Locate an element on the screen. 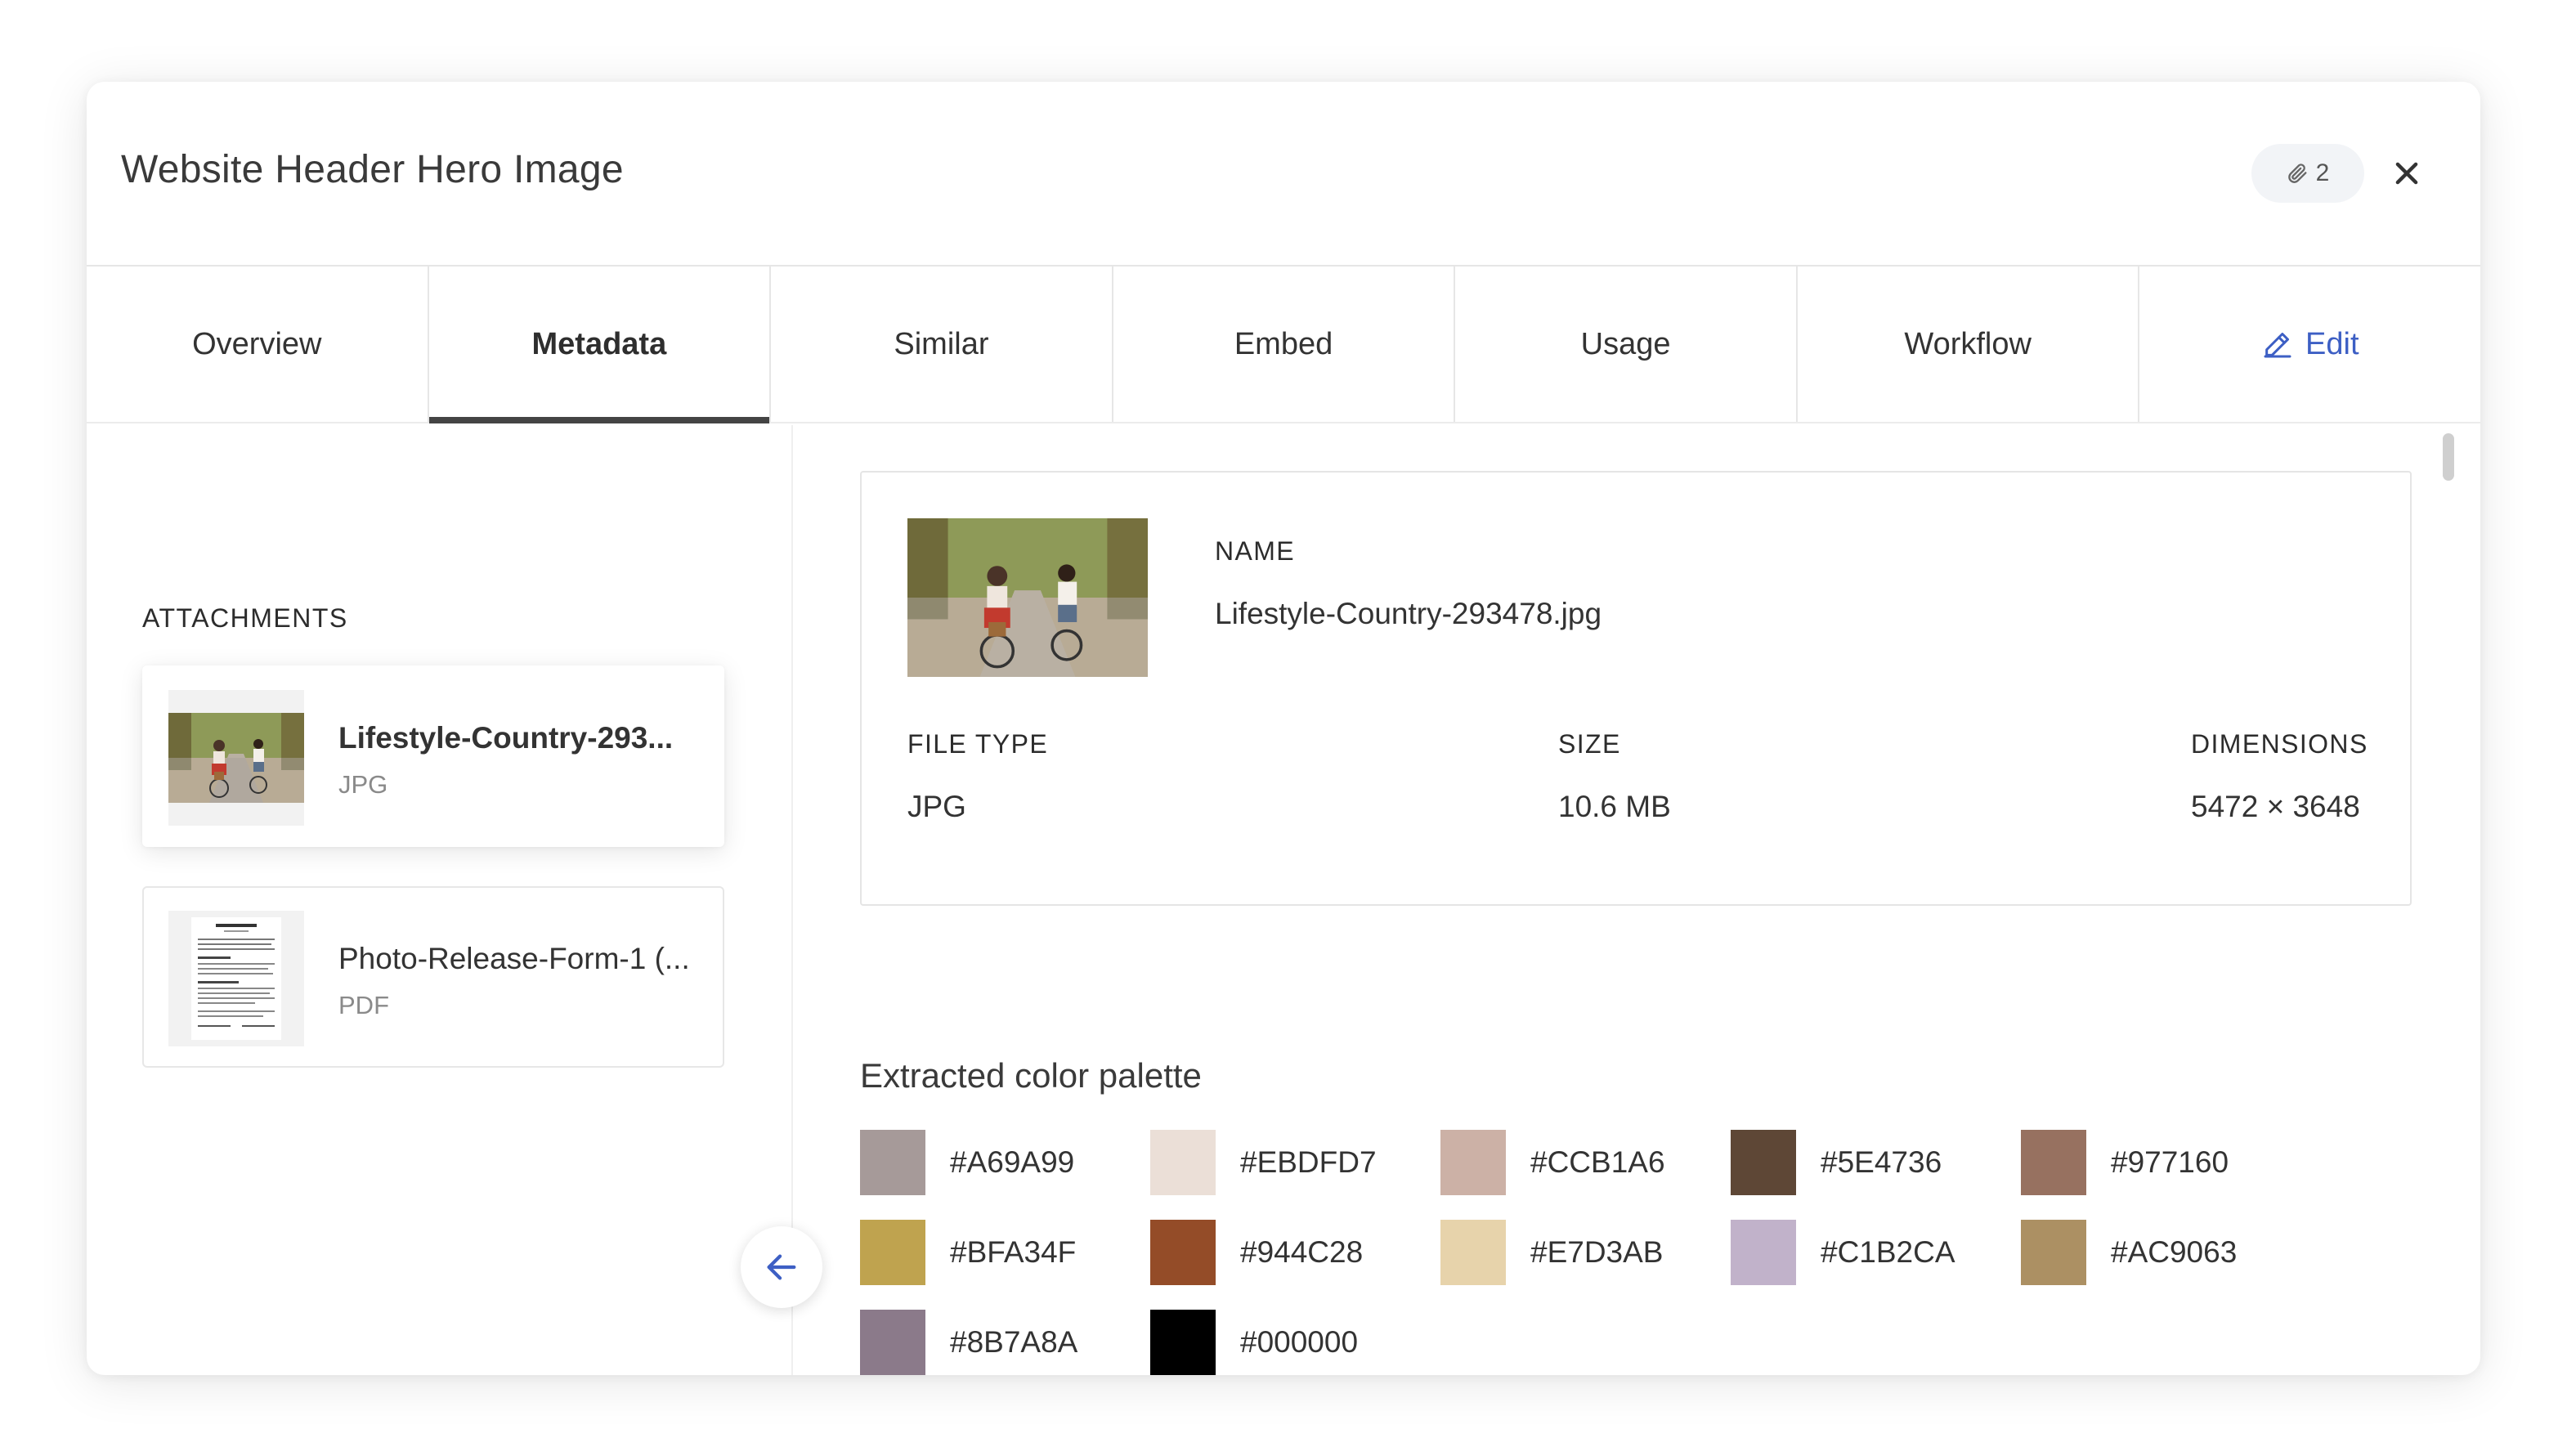 The width and height of the screenshot is (2549, 1456). color-hex: #000000 is located at coordinates (1299, 1342).